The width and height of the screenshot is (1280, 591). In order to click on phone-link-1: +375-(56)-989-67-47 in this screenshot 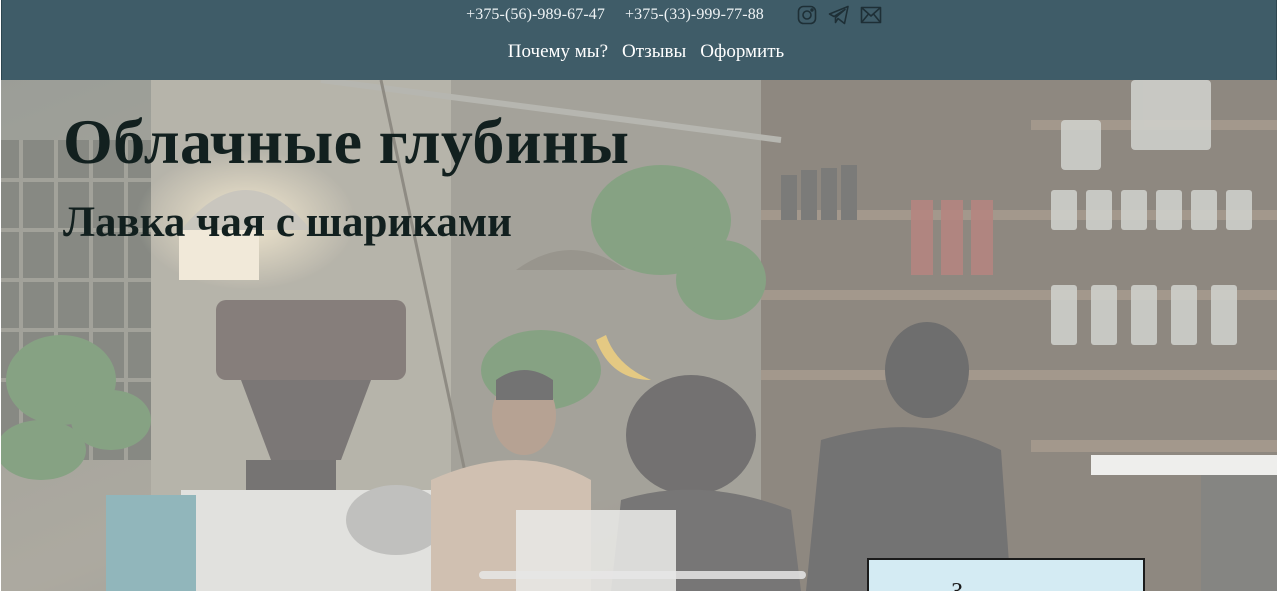, I will do `click(535, 15)`.